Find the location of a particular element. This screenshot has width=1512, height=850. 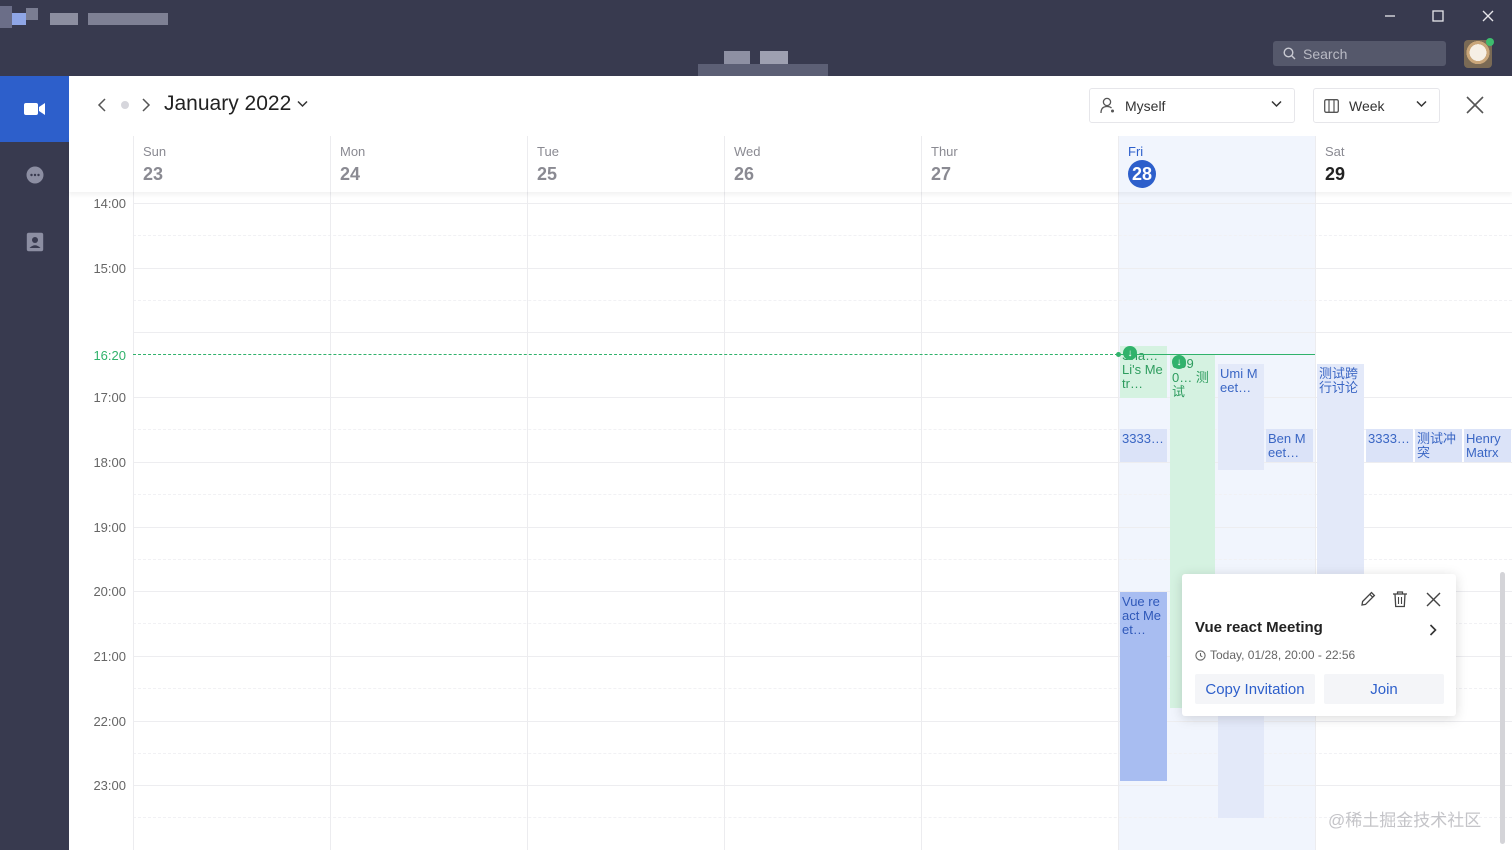

join-meeting-button: Join is located at coordinates (1384, 689).